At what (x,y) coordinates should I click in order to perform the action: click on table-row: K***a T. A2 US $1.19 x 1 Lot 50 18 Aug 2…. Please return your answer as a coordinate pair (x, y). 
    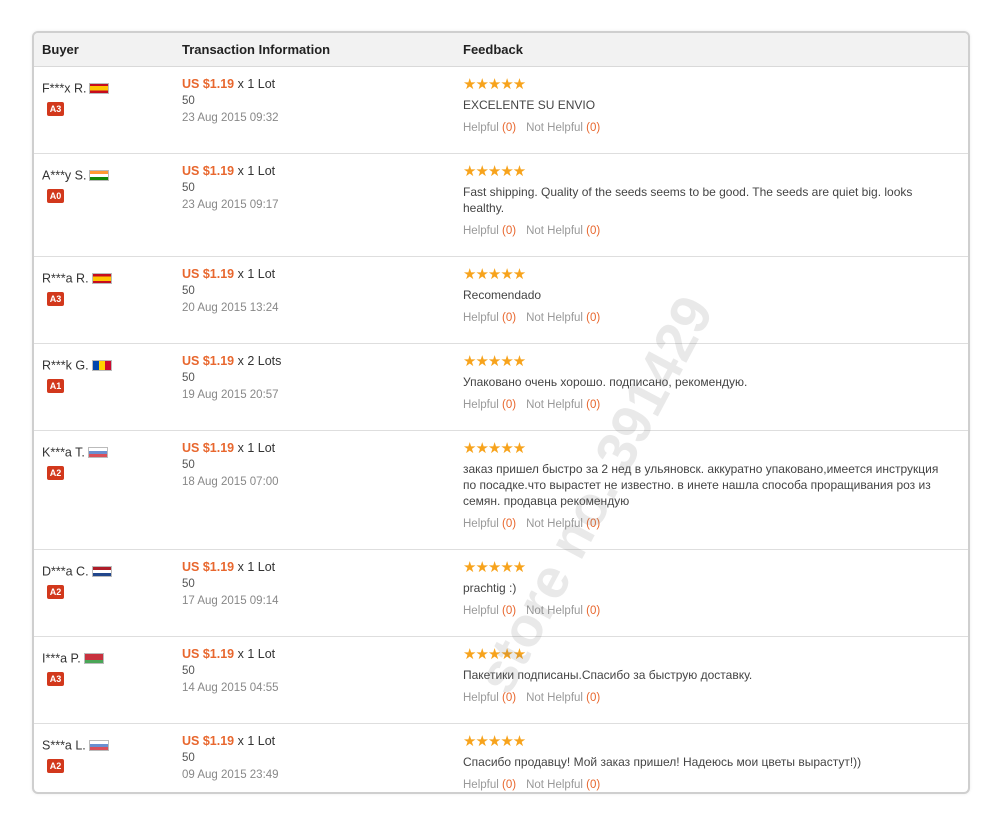
    Looking at the image, I should click on (501, 490).